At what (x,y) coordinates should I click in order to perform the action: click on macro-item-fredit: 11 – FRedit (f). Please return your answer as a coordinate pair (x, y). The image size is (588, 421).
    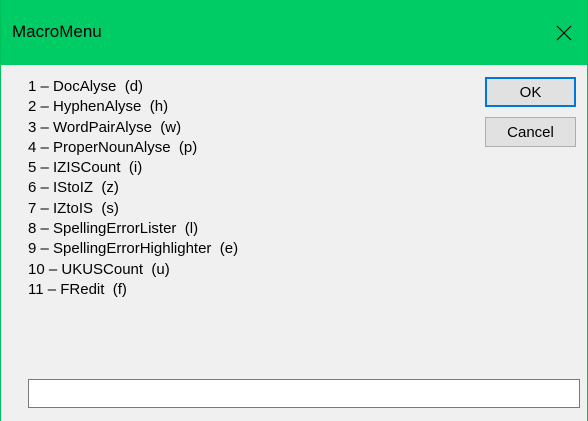
    Looking at the image, I should click on (77, 289).